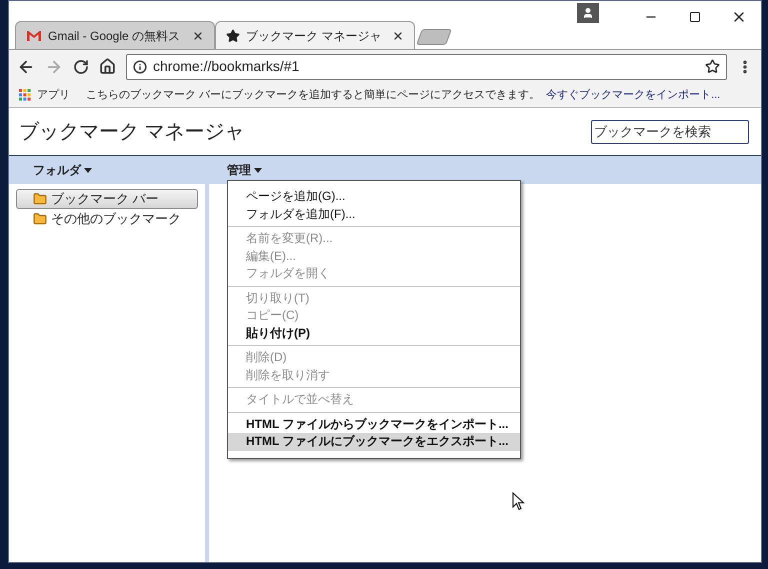  I want to click on bookmarks-bar-message: こちらのブックマーク バーにブックマークを追加すると簡単にページにアクセスできます。, so click(313, 95).